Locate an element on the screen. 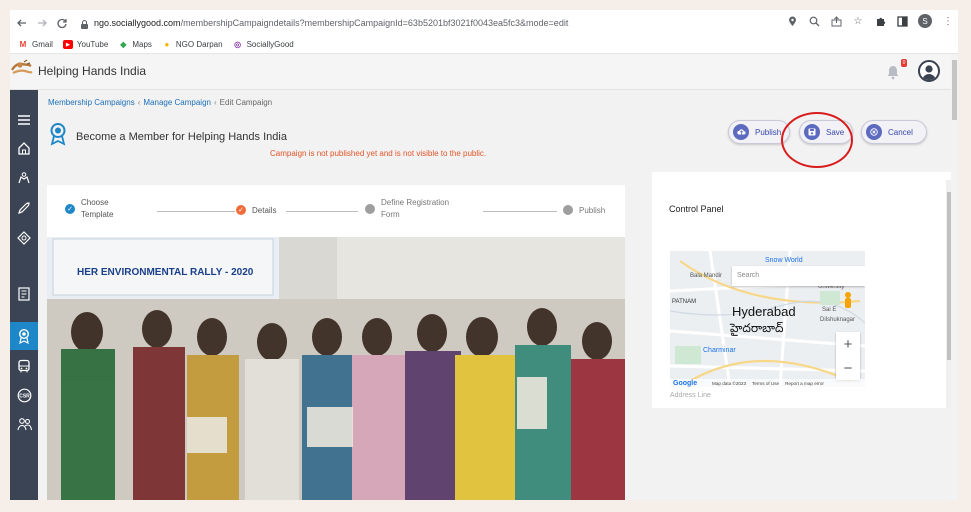 This screenshot has width=971, height=512. report-error-link: Report a map error is located at coordinates (804, 383).